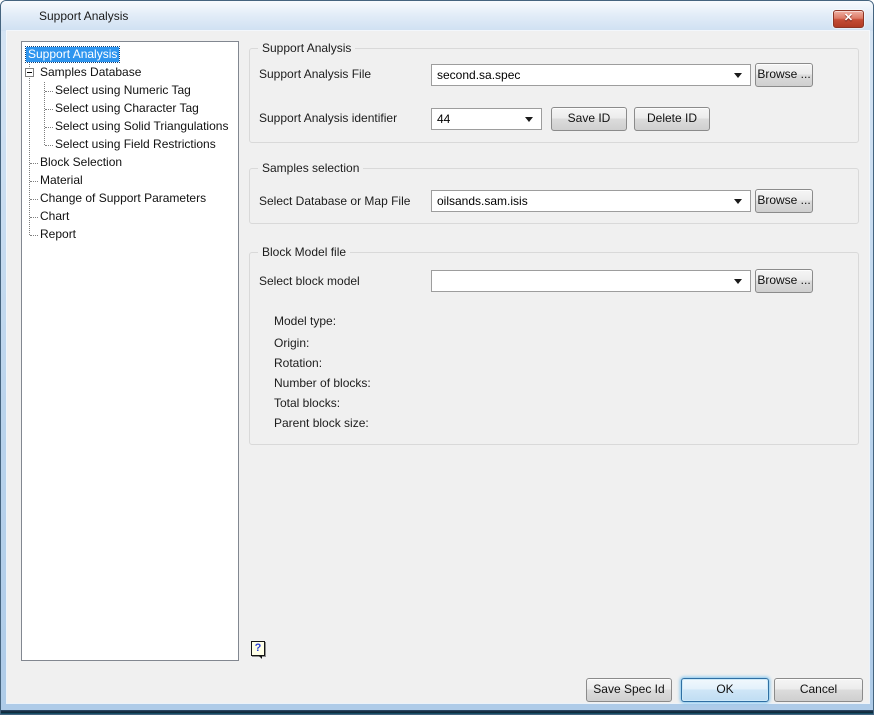  I want to click on select-block-model-label: Select block model, so click(309, 281).